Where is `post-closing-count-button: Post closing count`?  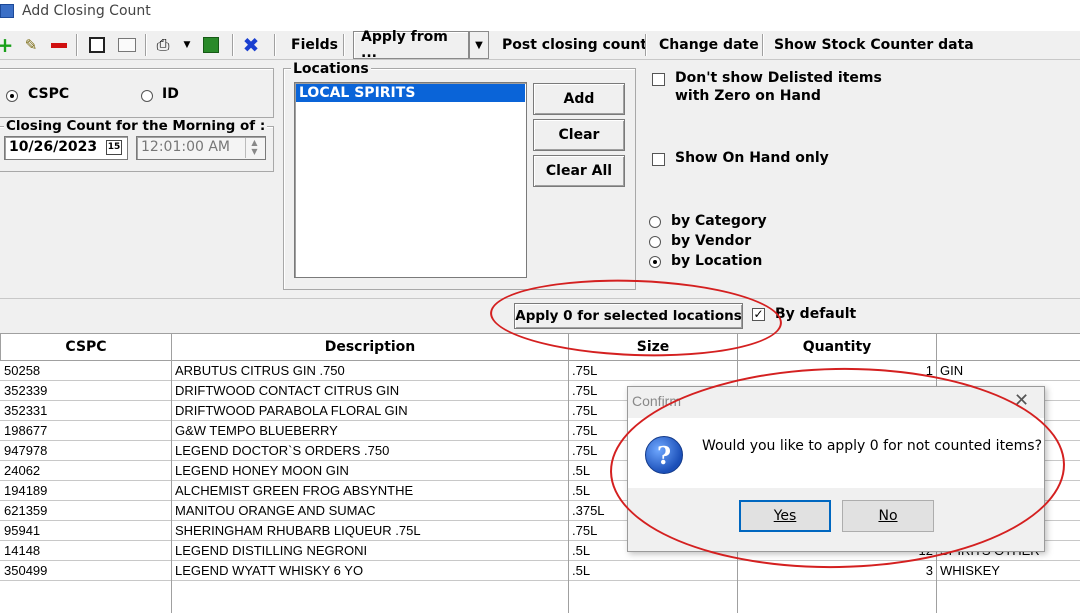 post-closing-count-button: Post closing count is located at coordinates (574, 45).